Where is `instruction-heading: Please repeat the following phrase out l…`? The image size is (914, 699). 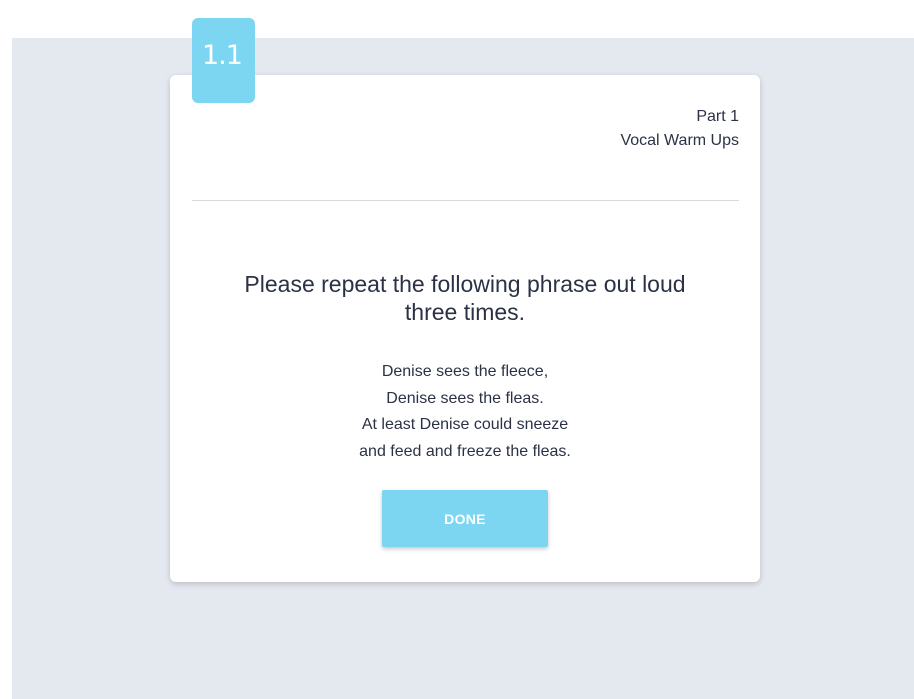
instruction-heading: Please repeat the following phrase out l… is located at coordinates (465, 298).